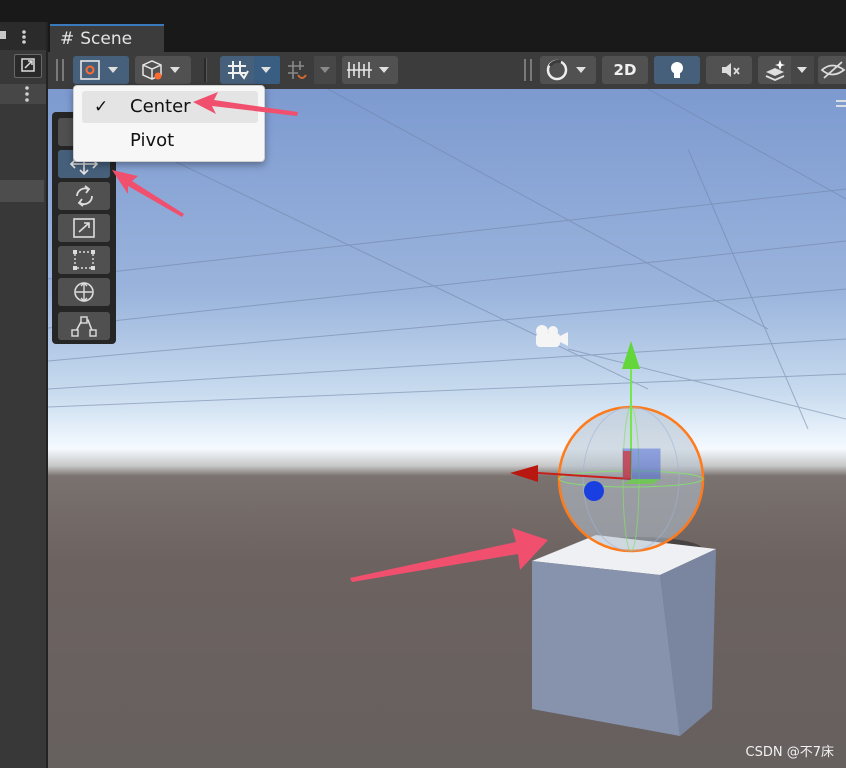 The height and width of the screenshot is (768, 846). Describe the element at coordinates (152, 140) in the screenshot. I see `dropdown-item-label: Pivot` at that location.